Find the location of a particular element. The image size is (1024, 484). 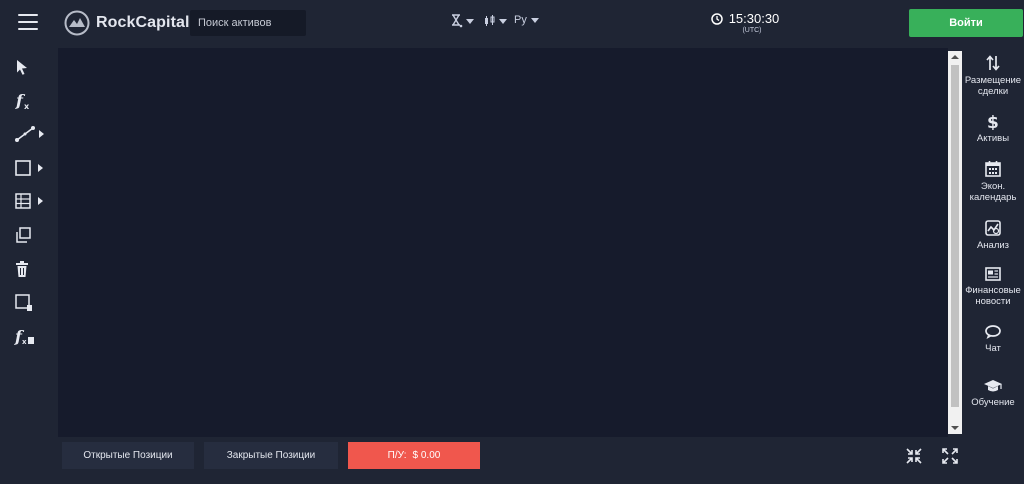

pnl-value: $ 0.00 is located at coordinates (426, 455).